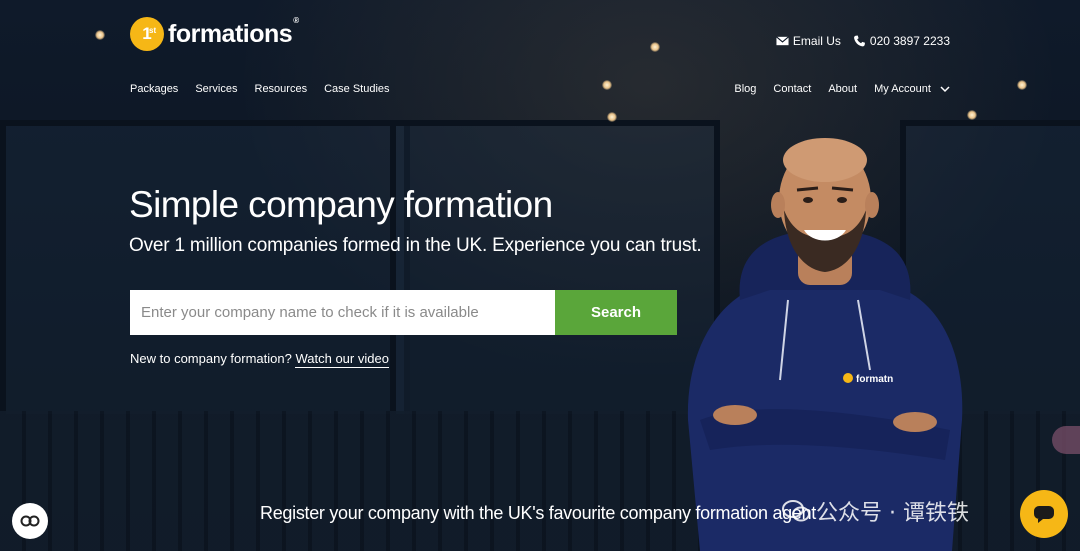 This screenshot has height=551, width=1080. I want to click on chat-button, so click(1044, 514).